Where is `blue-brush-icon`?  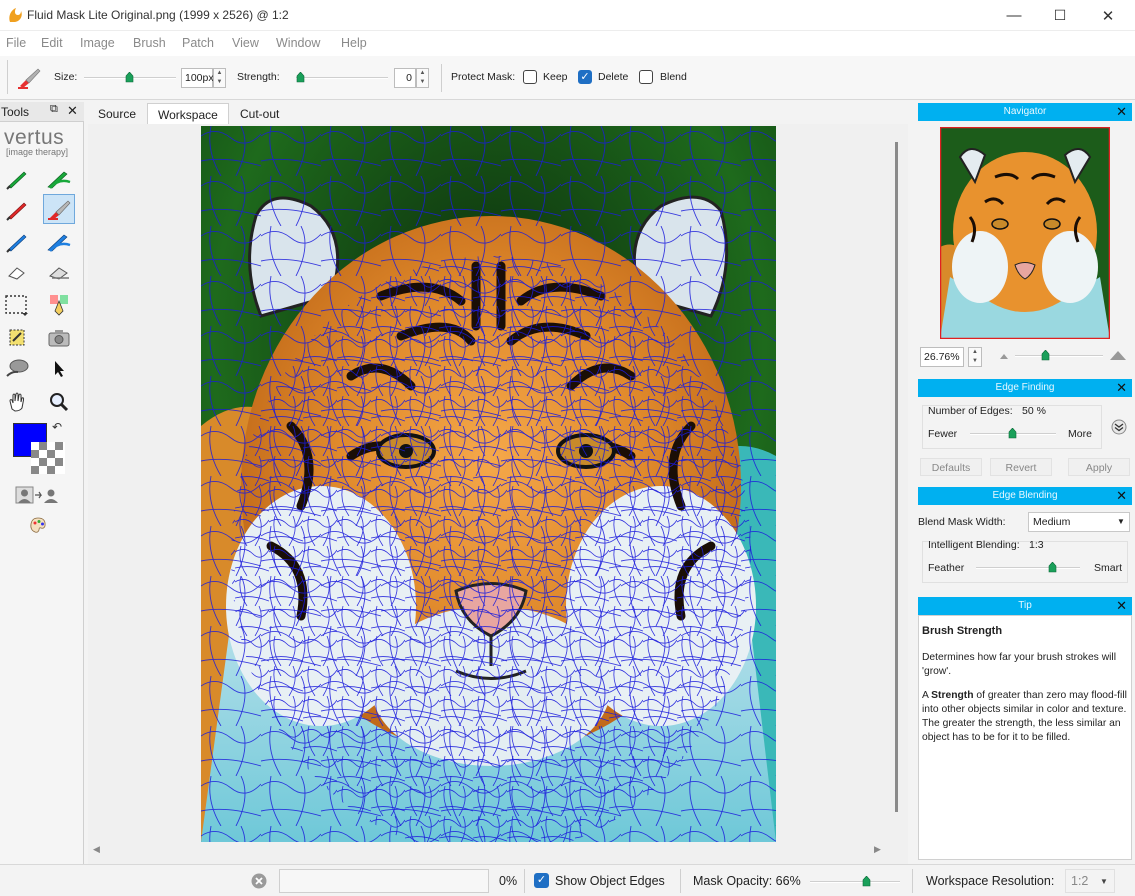
blue-brush-icon is located at coordinates (16, 243).